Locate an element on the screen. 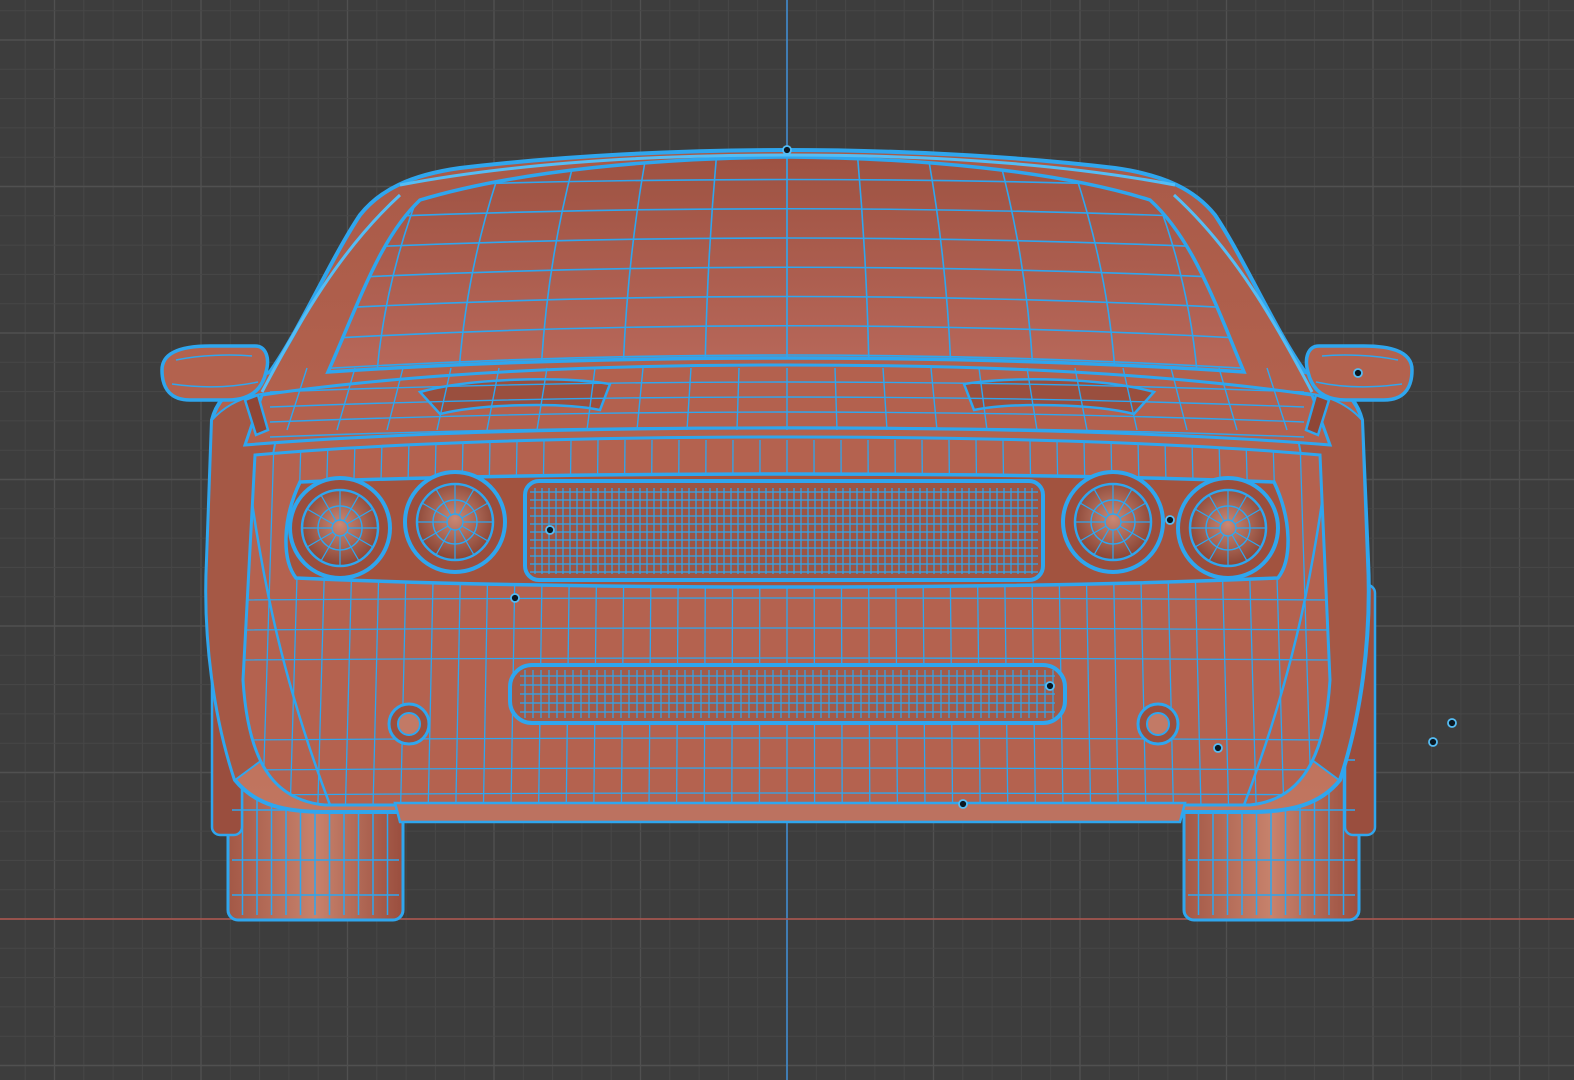  right-inner-headlight is located at coordinates (1113, 522).